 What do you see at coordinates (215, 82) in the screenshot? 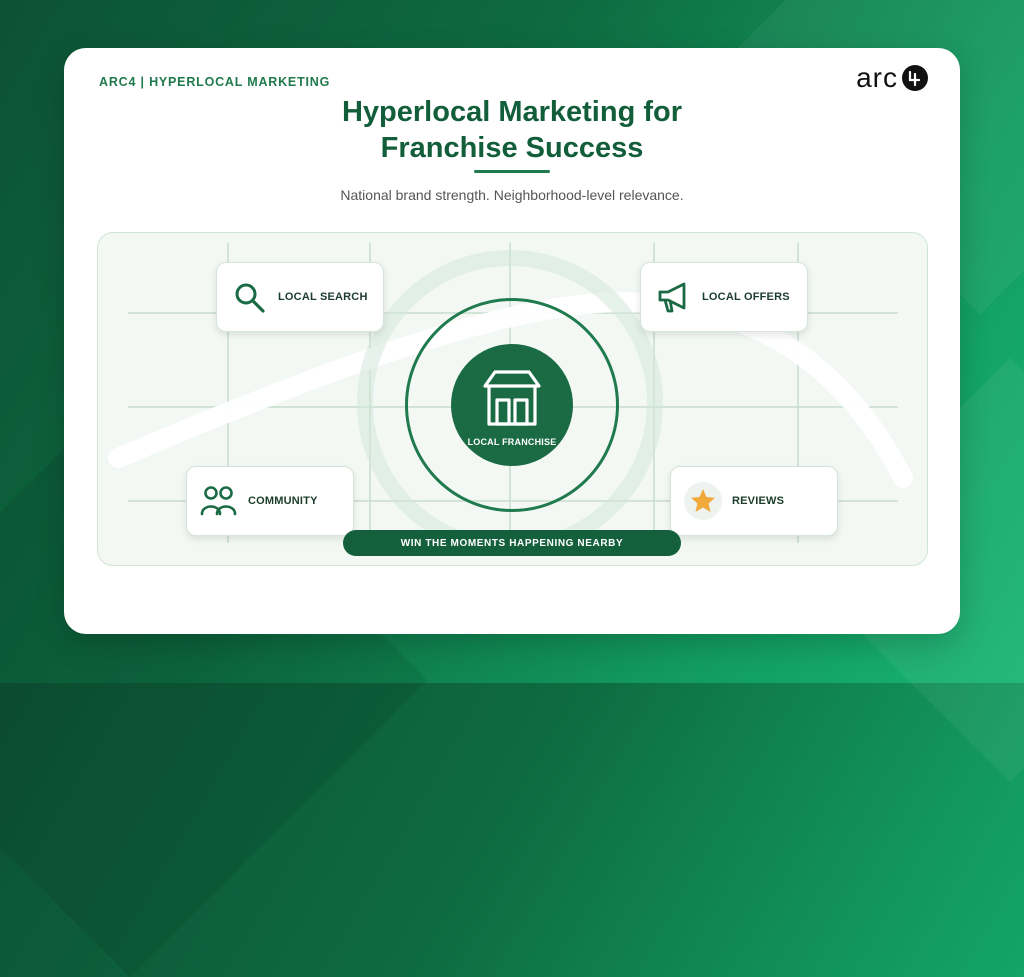
I see `brand-tag: ARC4 | HYPERLOCAL MARKETING` at bounding box center [215, 82].